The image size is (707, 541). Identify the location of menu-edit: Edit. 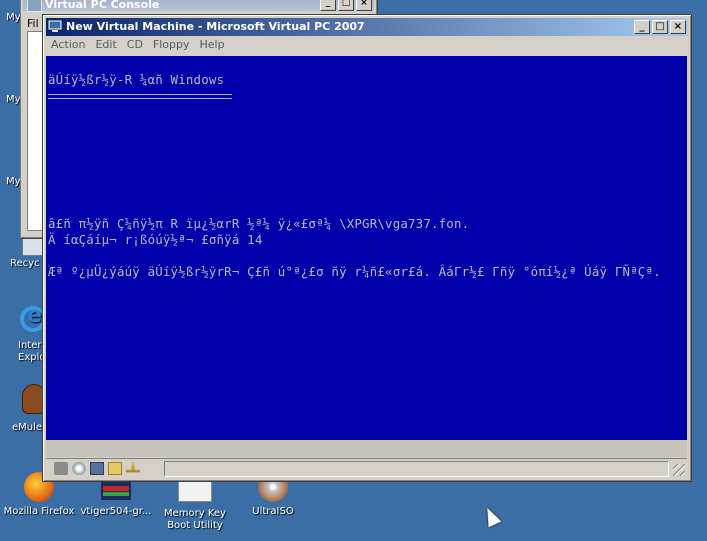
(105, 46).